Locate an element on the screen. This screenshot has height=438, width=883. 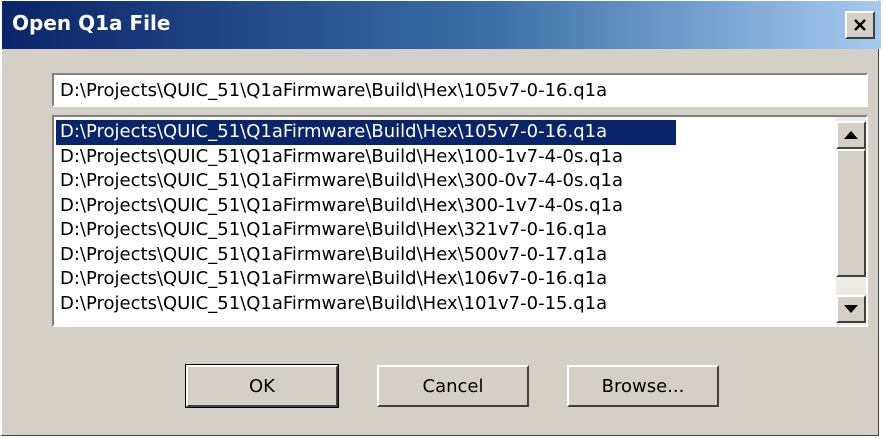
title-bar: Open Q1a File is located at coordinates (441, 25).